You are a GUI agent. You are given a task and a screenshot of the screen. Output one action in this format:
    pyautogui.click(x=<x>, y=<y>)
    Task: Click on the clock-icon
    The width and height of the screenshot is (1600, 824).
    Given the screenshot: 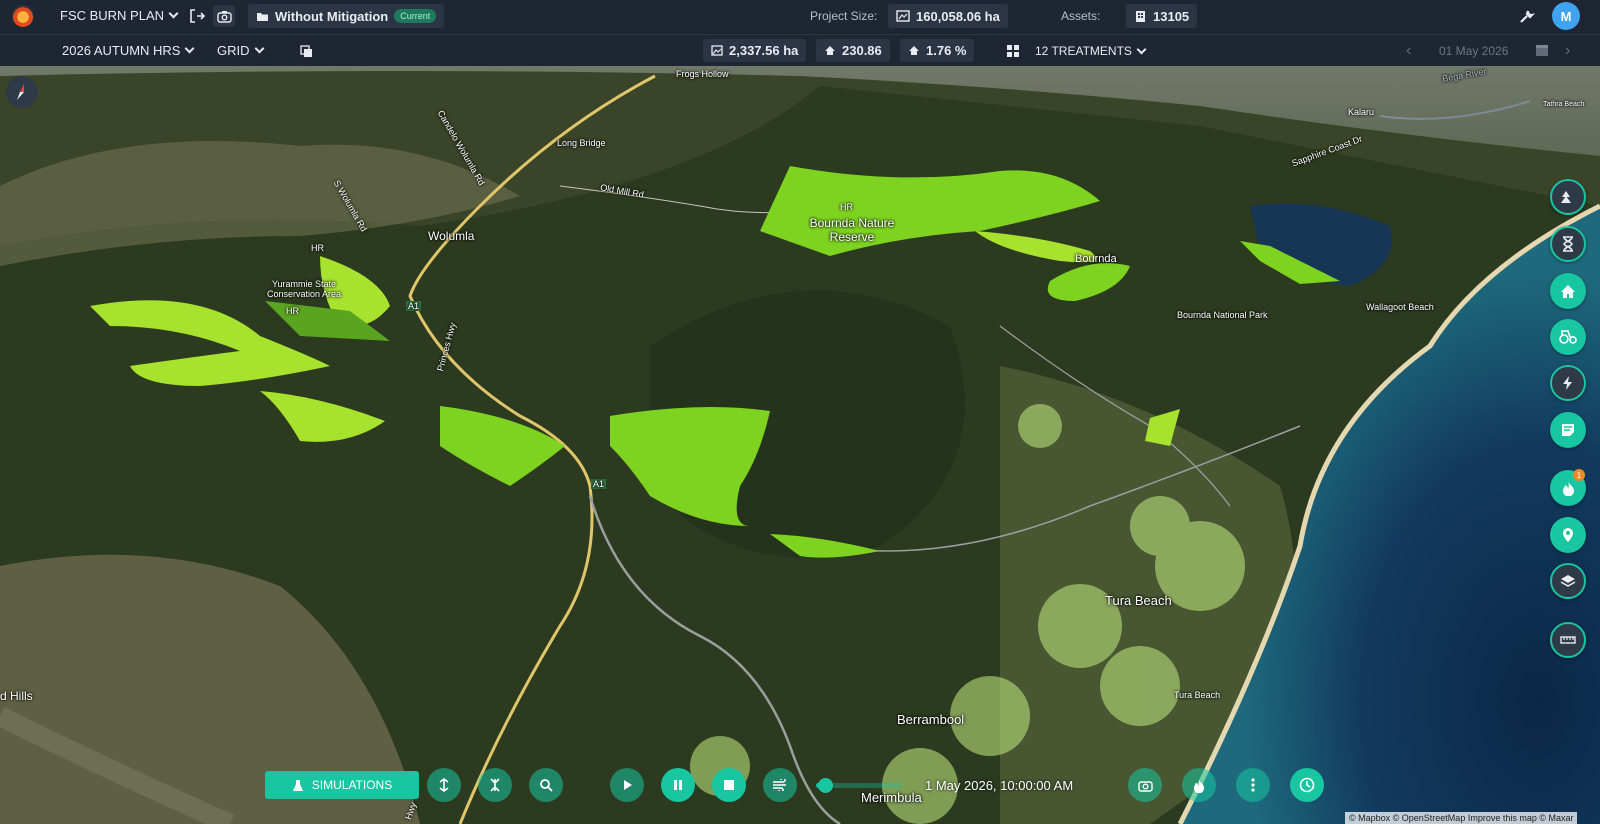 What is the action you would take?
    pyautogui.click(x=1307, y=785)
    